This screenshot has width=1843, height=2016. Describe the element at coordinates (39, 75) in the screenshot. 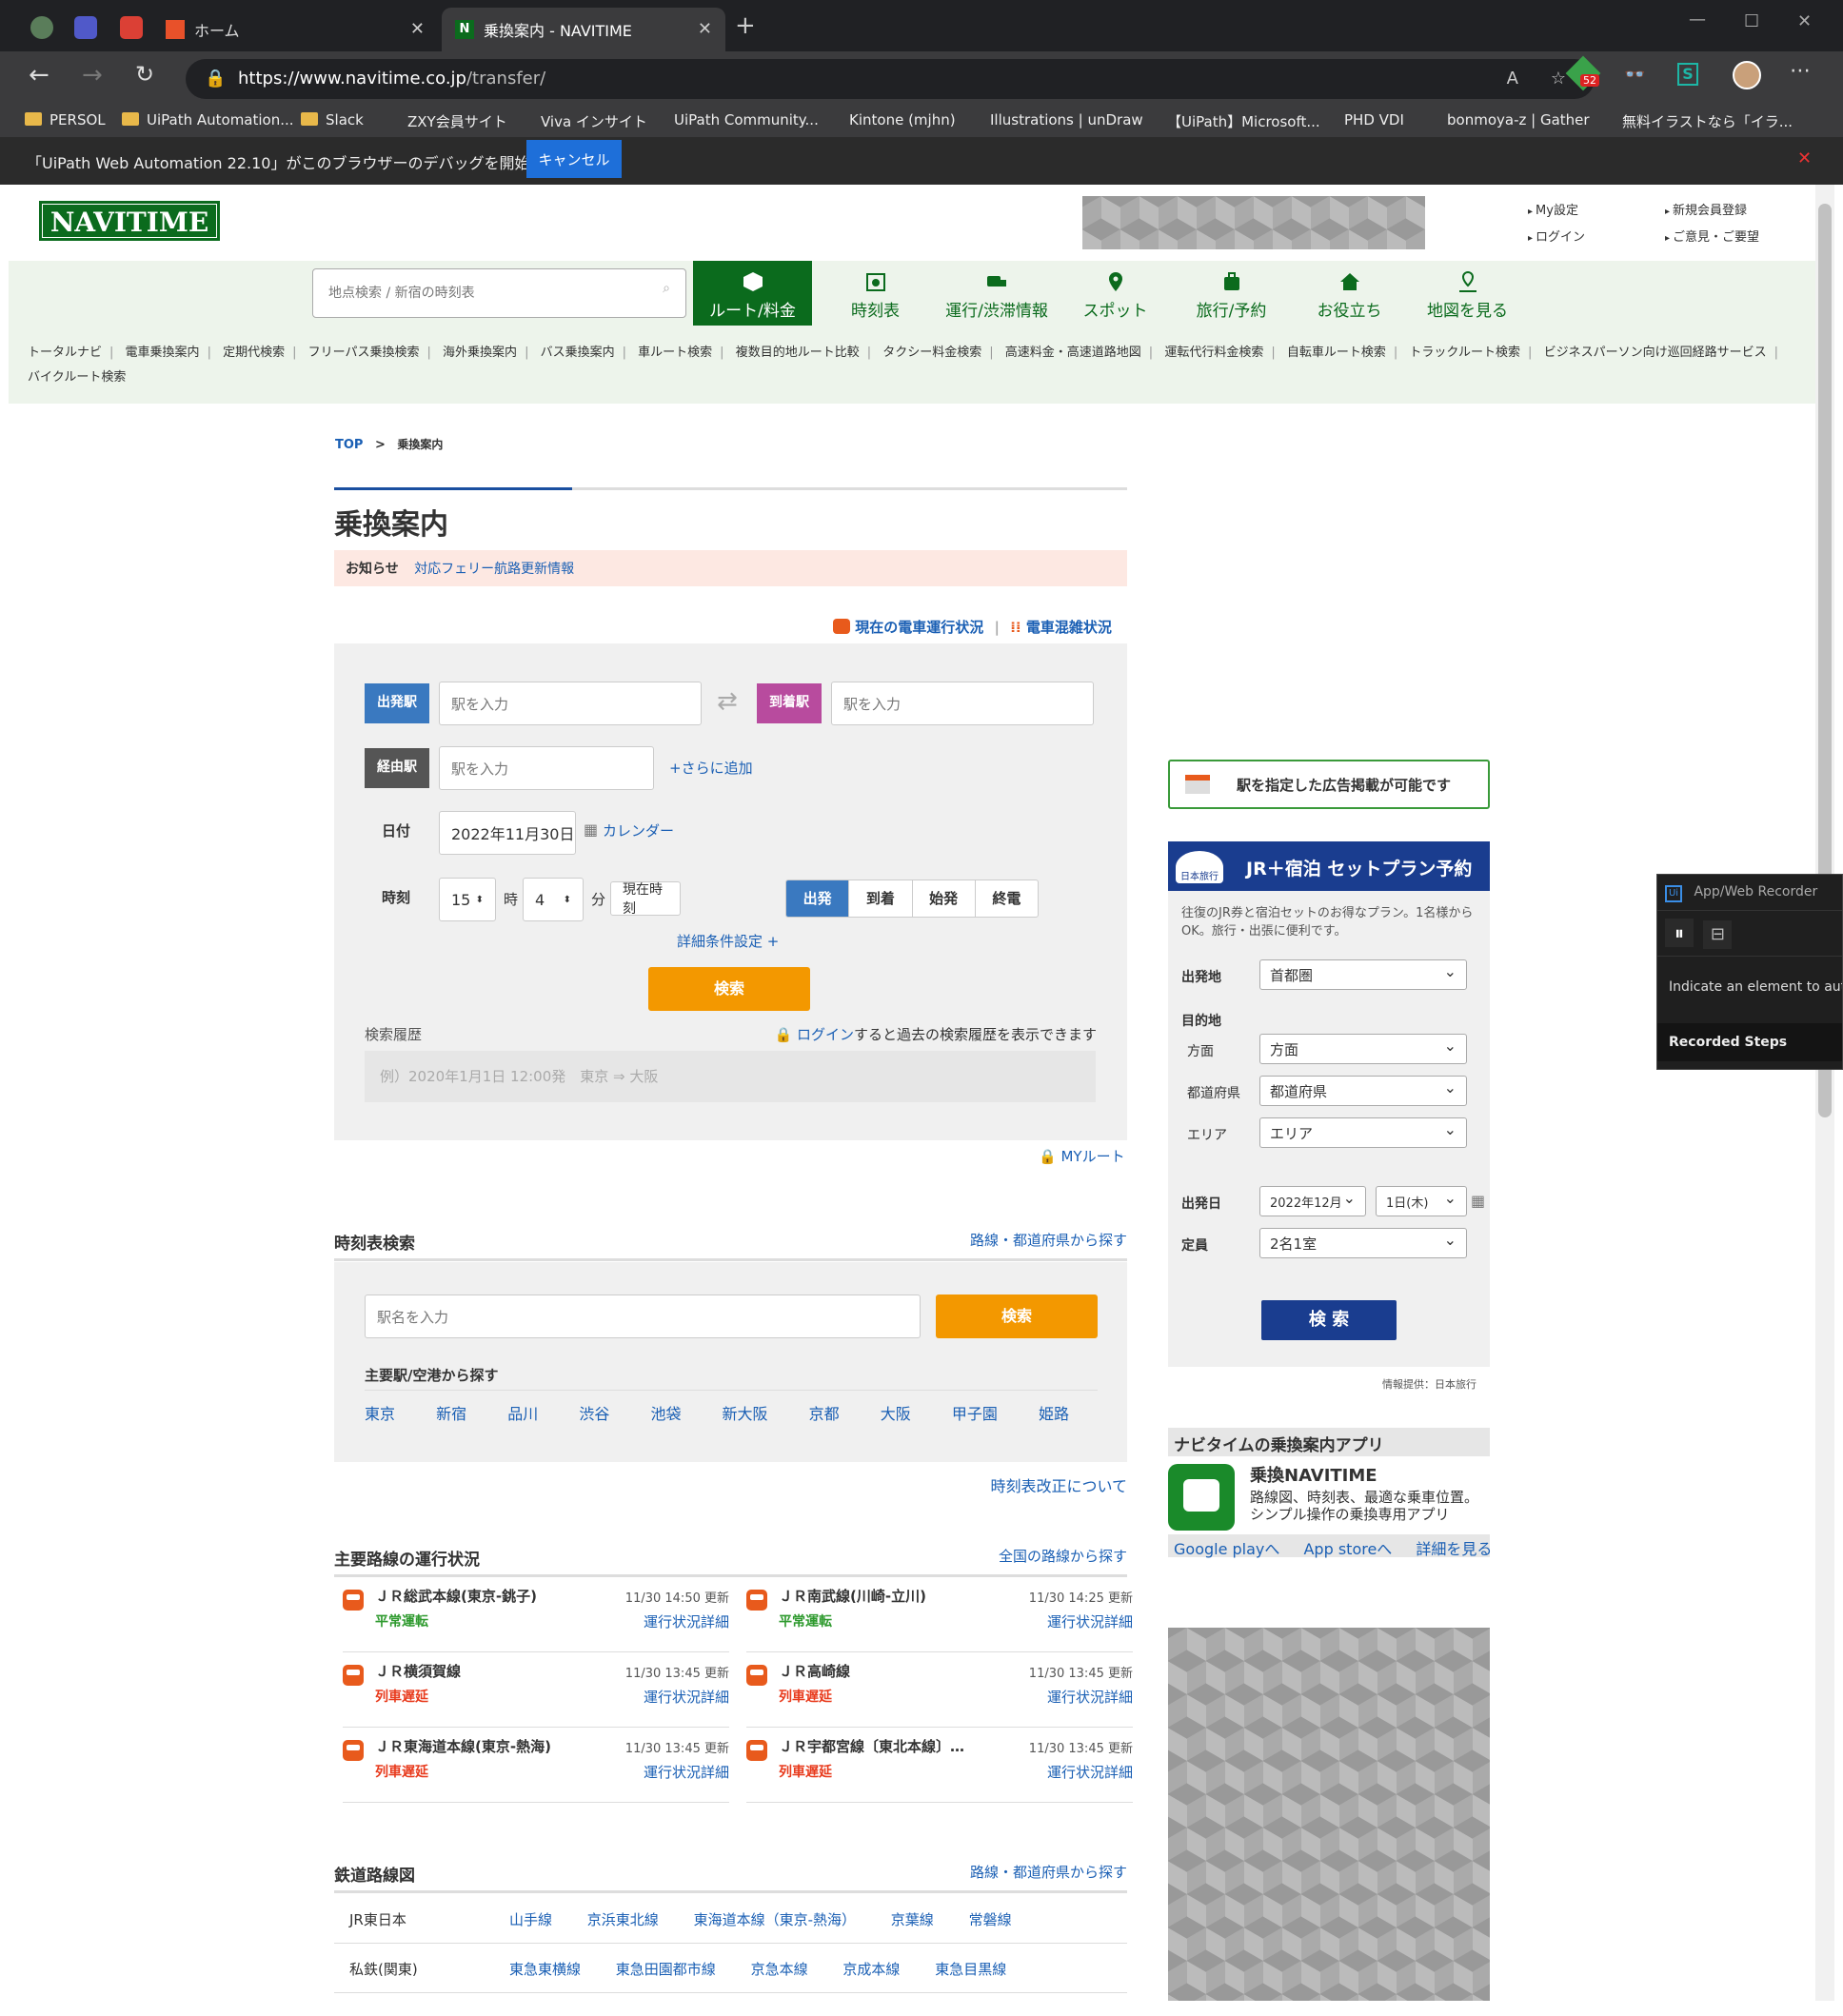

I see `back-icon: ←` at that location.